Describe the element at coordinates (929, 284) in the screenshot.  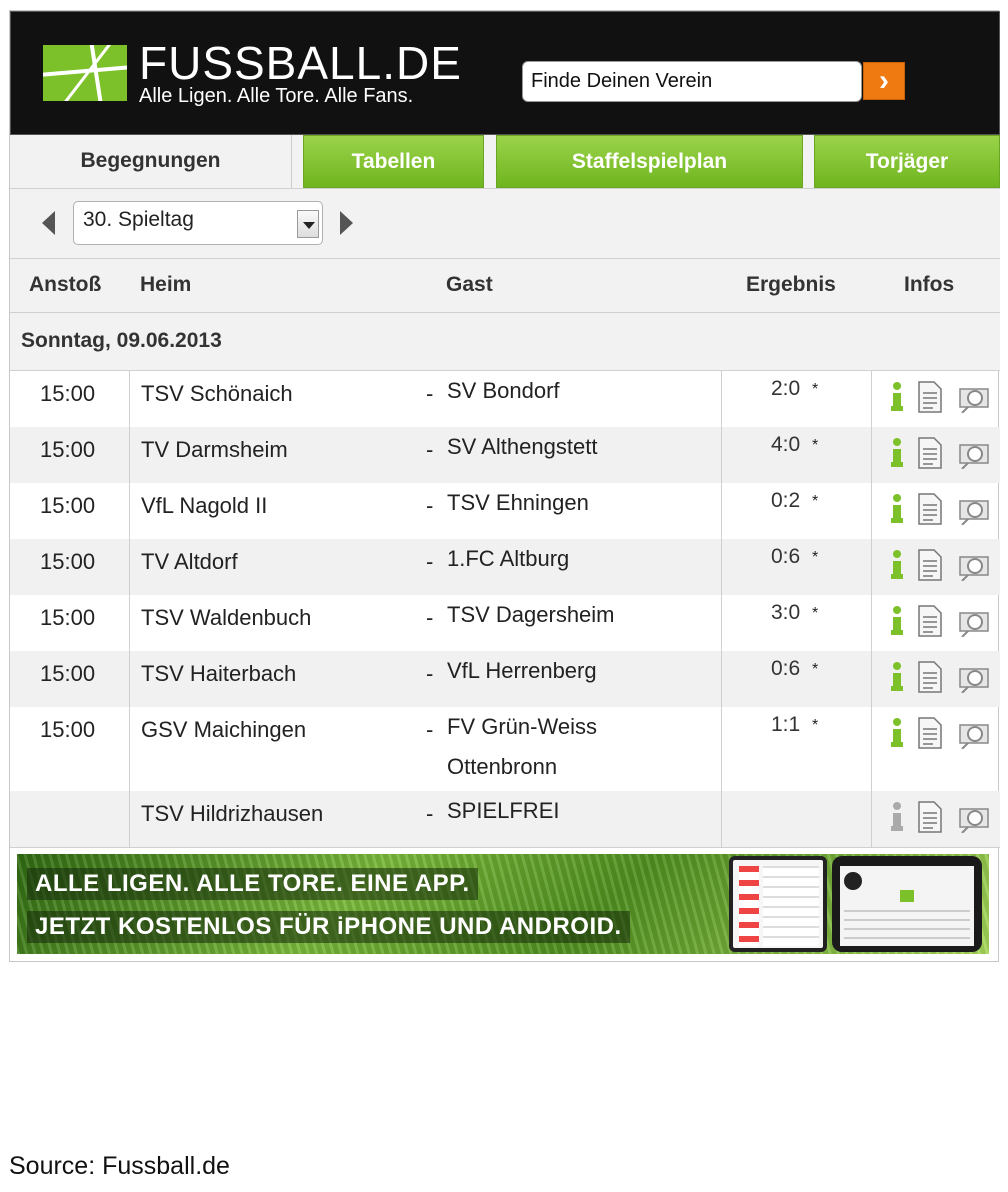
I see `column-info: Infos` at that location.